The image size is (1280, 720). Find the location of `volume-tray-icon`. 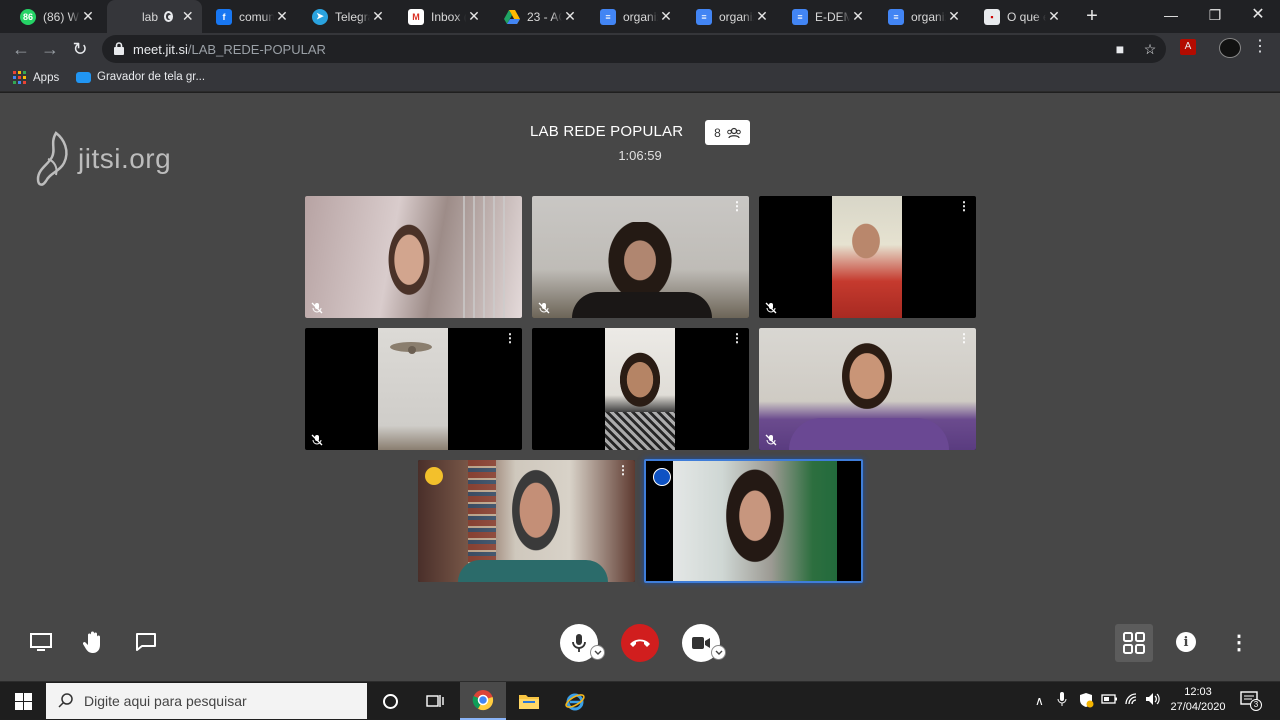

volume-tray-icon is located at coordinates (1153, 700).